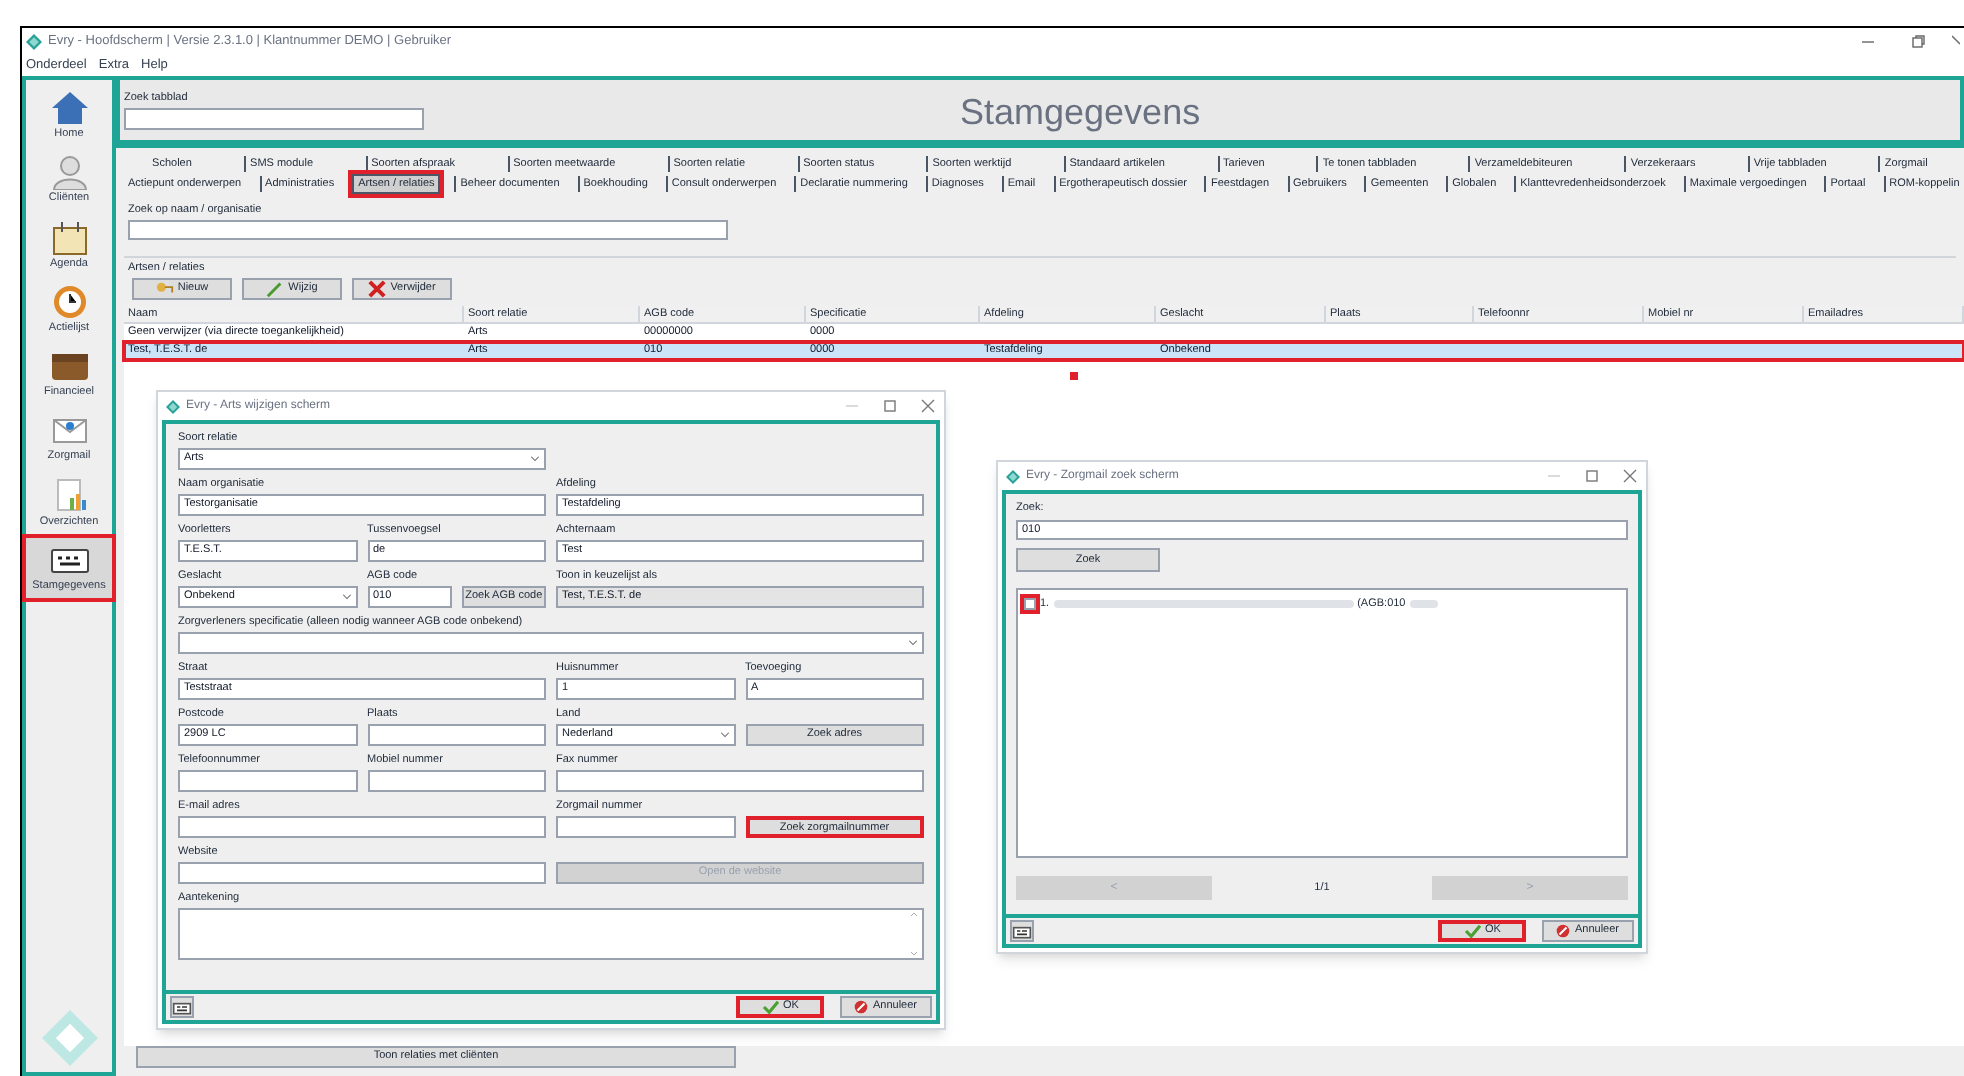 Image resolution: width=1964 pixels, height=1076 pixels. Describe the element at coordinates (1030, 604) in the screenshot. I see `checkbox` at that location.